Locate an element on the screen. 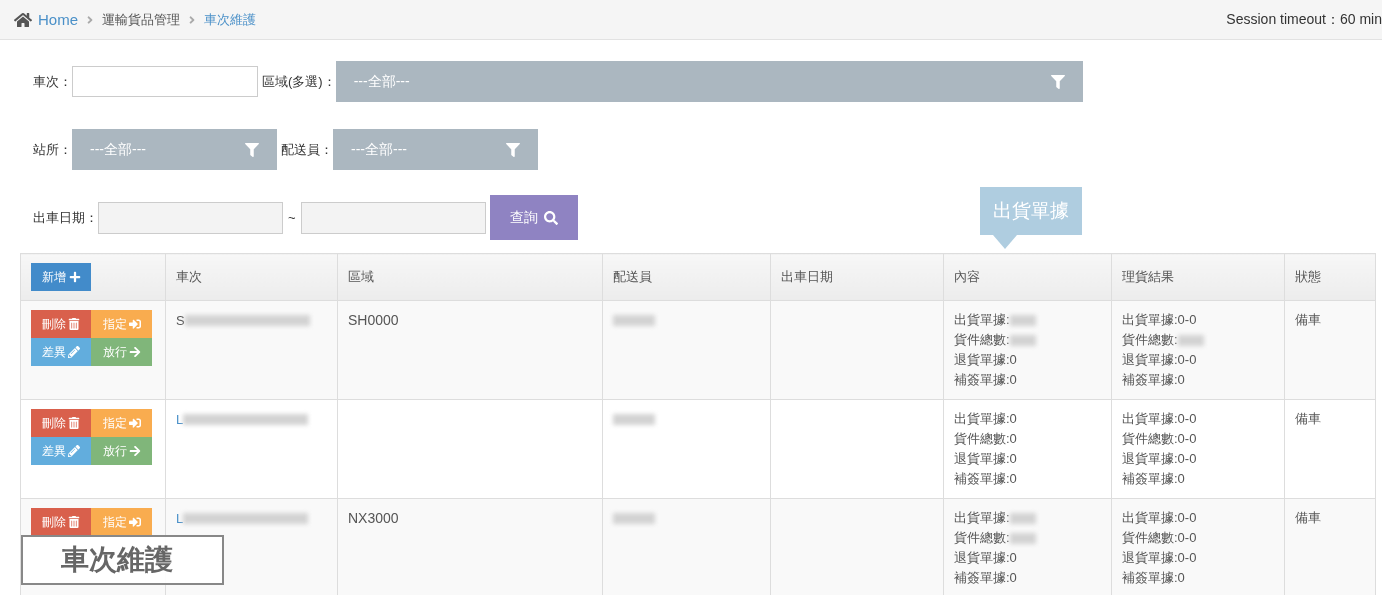 This screenshot has width=1382, height=595. breadcrumb-item: 運輸貨品管理 is located at coordinates (141, 19).